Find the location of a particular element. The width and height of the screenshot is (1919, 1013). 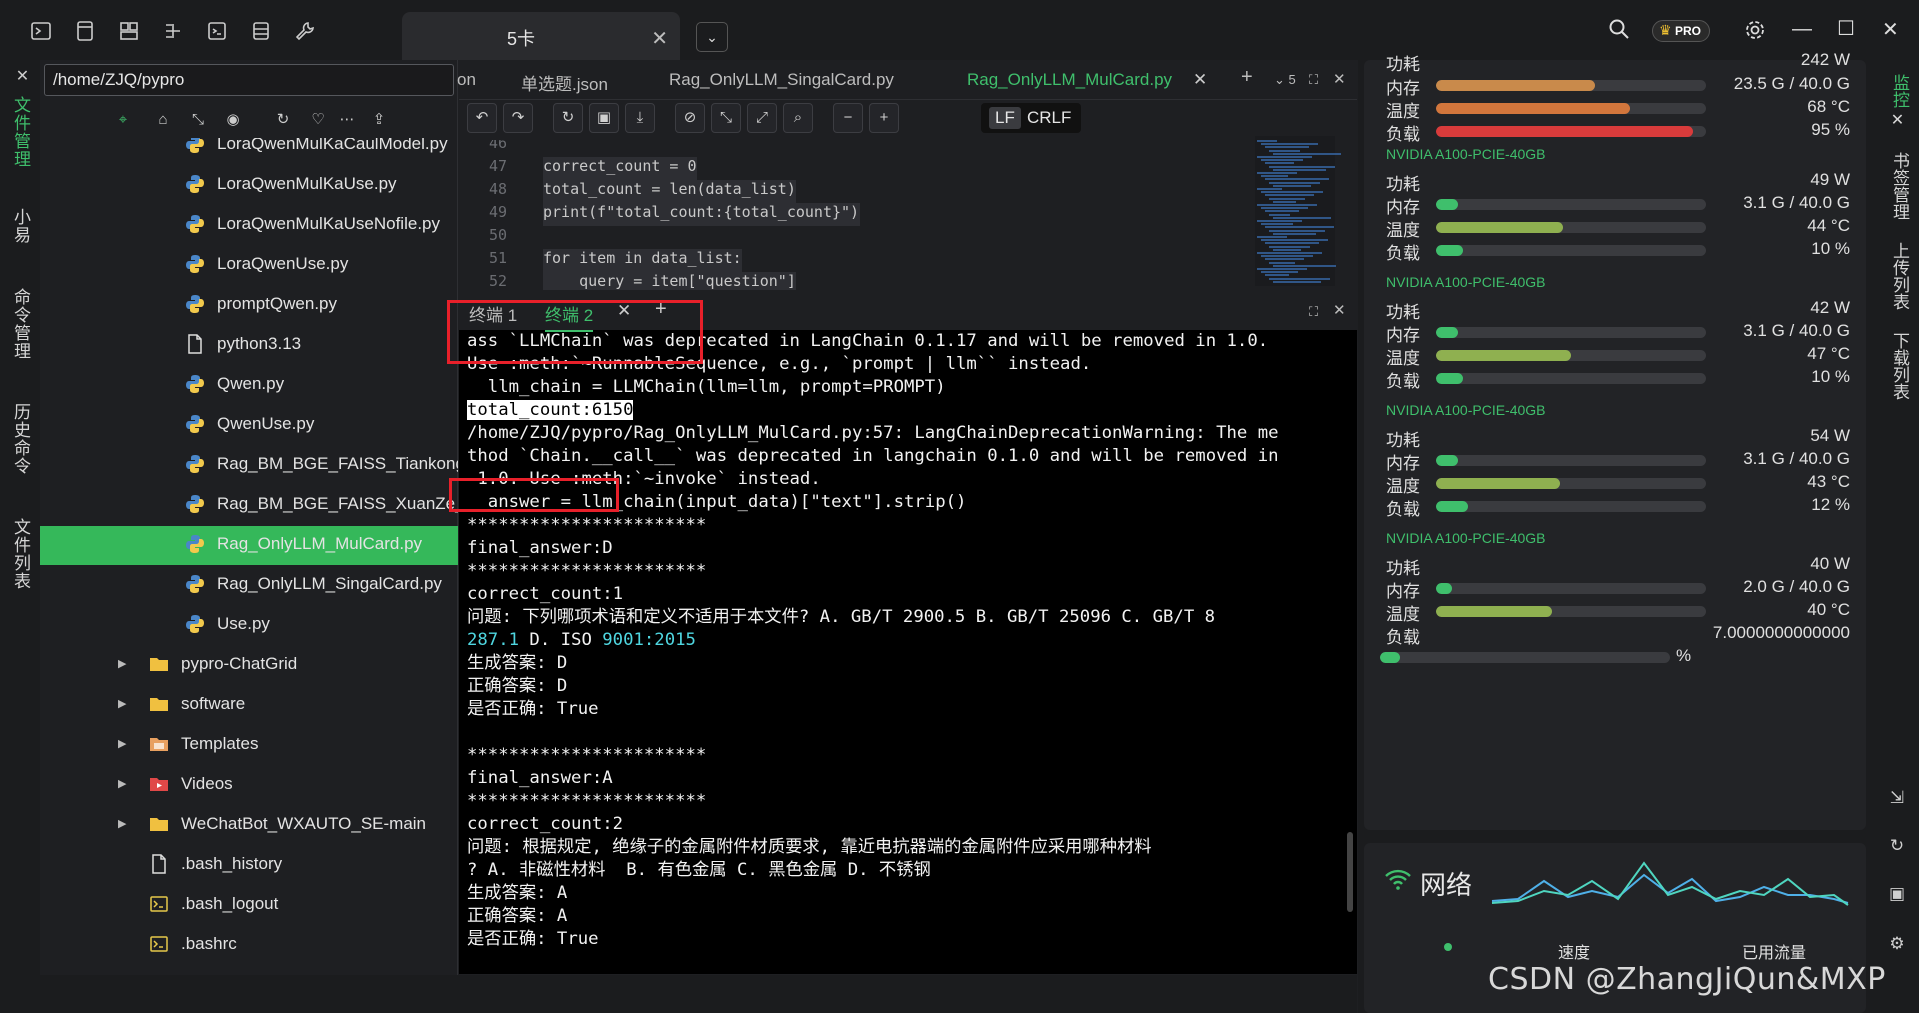

tab-command-manager: 命令管理 is located at coordinates (20, 324).